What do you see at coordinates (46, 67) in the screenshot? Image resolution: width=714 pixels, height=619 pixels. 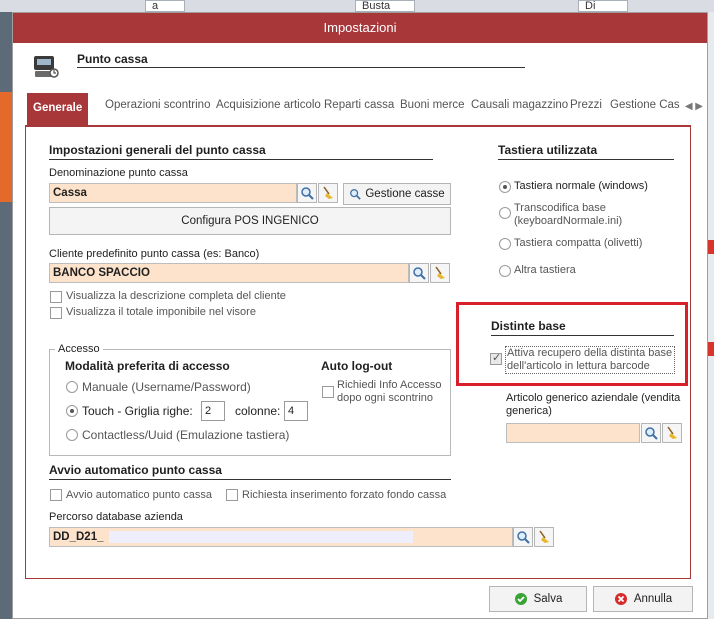 I see `cash-register-icon` at bounding box center [46, 67].